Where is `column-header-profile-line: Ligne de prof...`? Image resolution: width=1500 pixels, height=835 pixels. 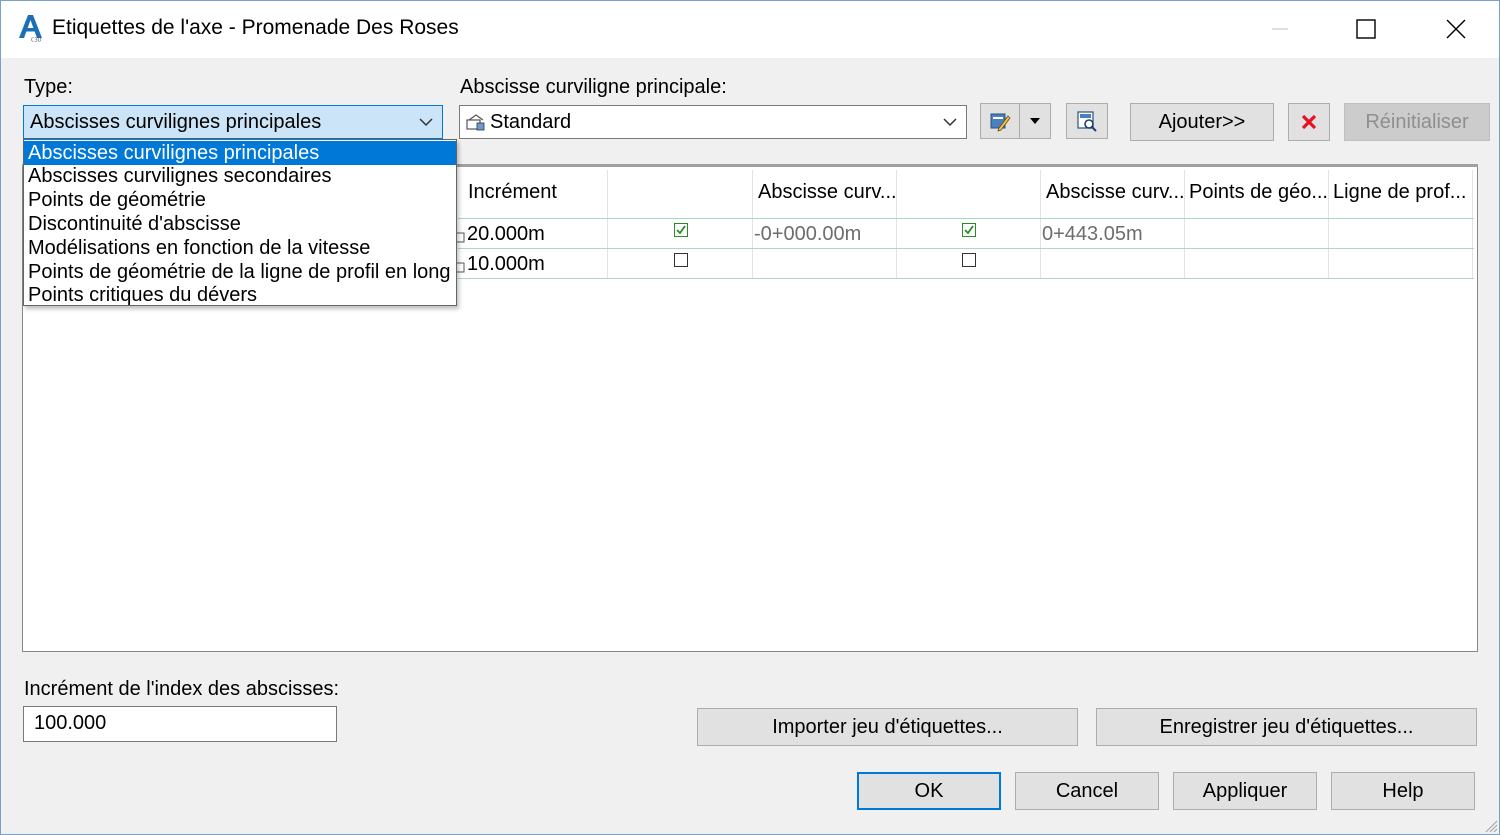
column-header-profile-line: Ligne de prof... is located at coordinates (1399, 192).